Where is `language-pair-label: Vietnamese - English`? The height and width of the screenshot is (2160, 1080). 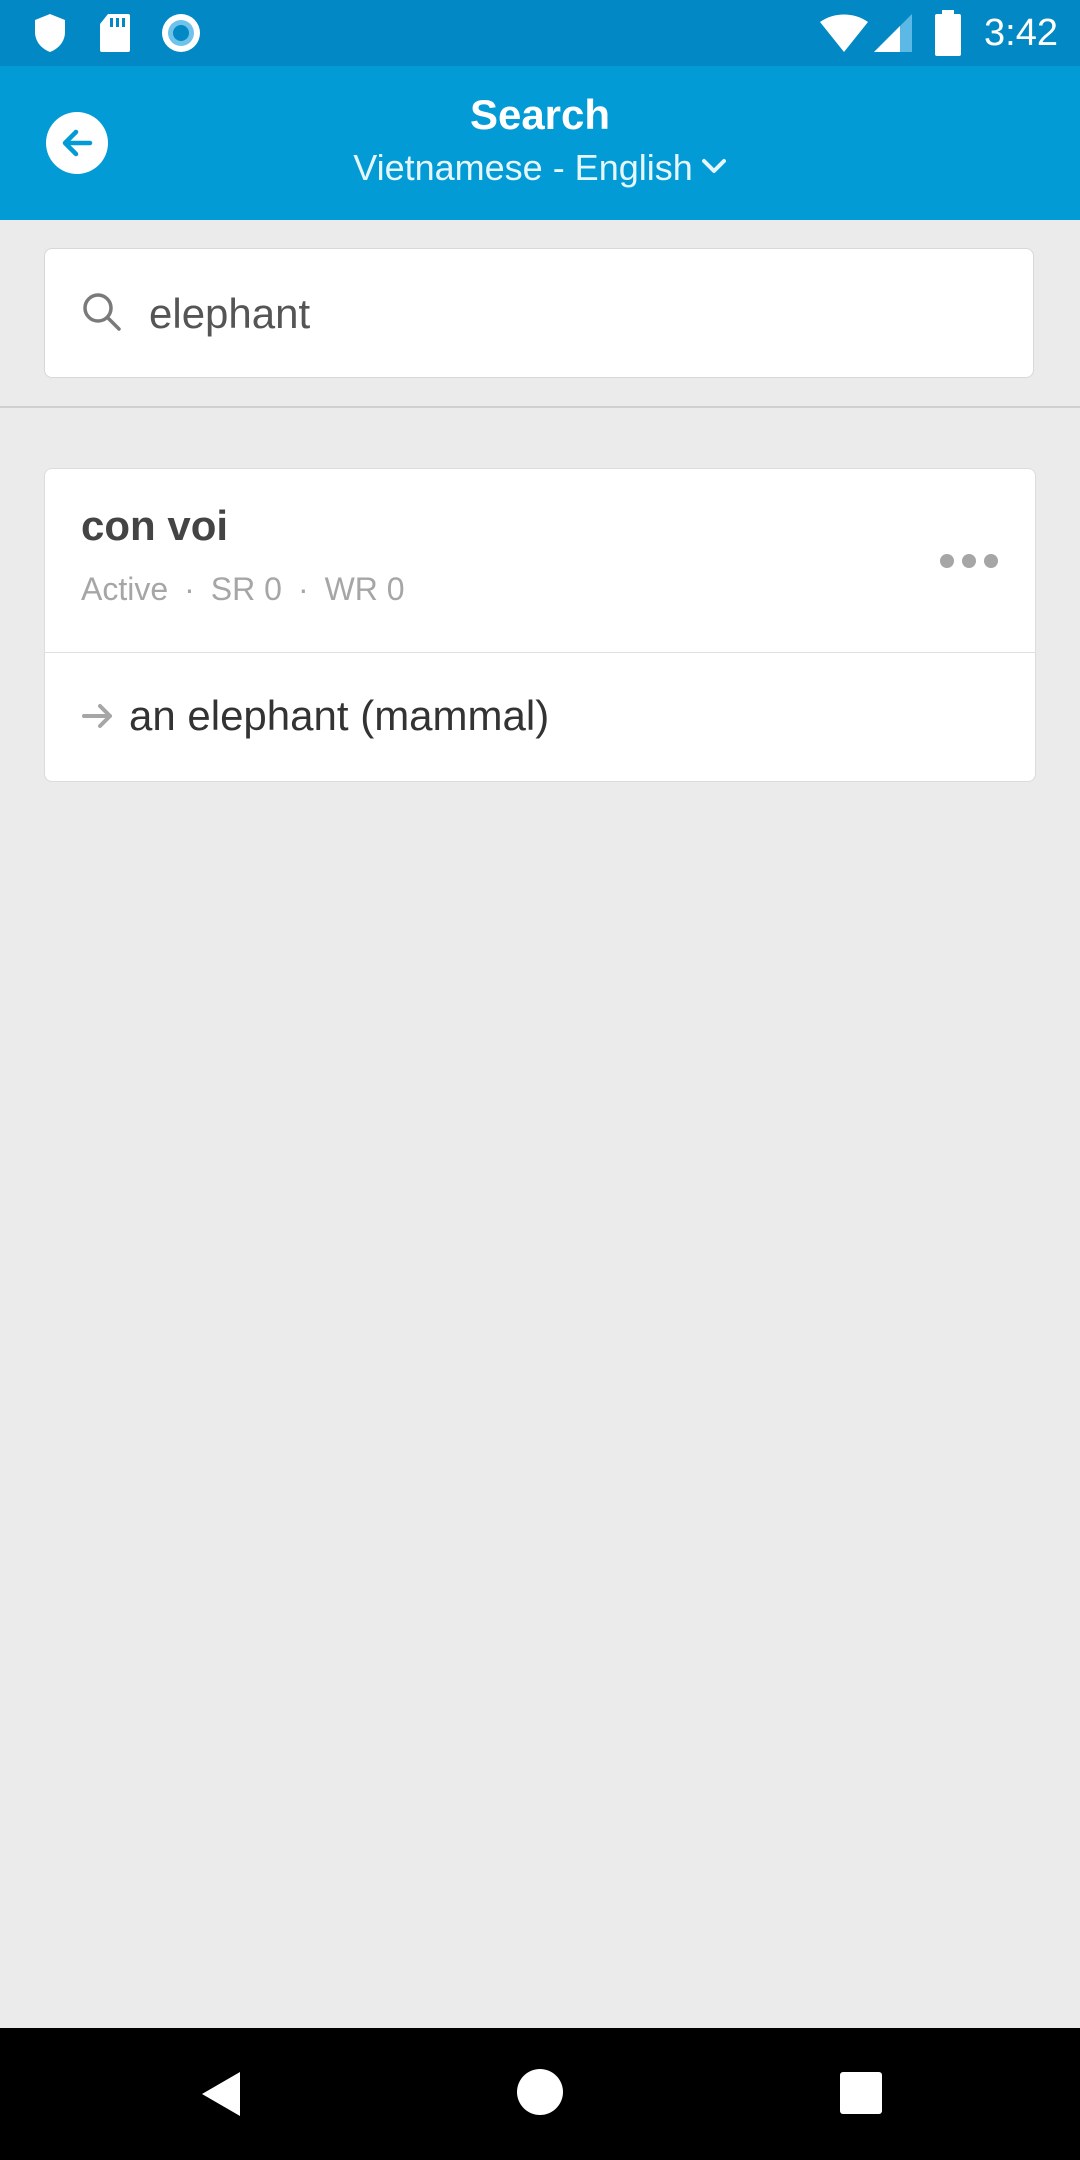
language-pair-label: Vietnamese - English is located at coordinates (523, 167).